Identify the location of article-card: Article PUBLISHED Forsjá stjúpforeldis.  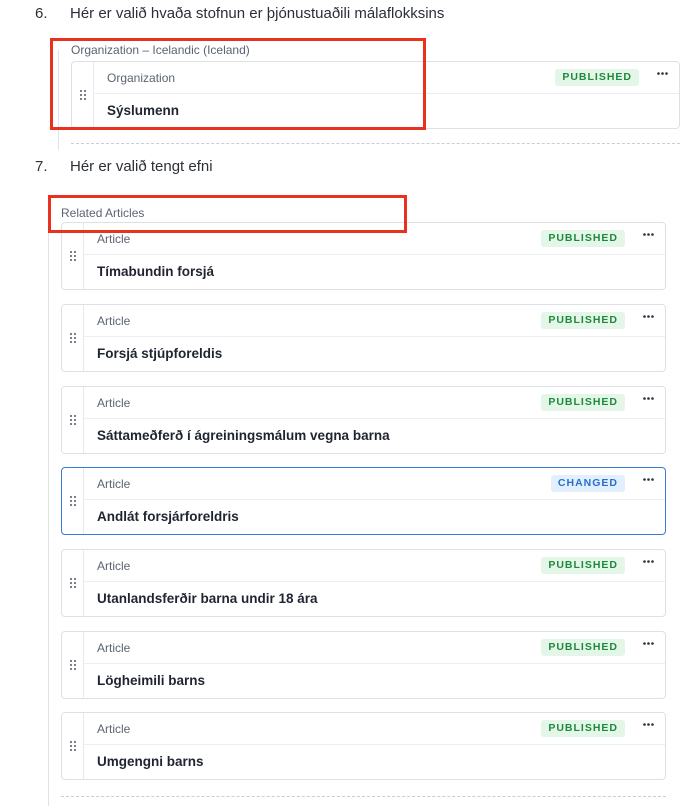
(363, 338).